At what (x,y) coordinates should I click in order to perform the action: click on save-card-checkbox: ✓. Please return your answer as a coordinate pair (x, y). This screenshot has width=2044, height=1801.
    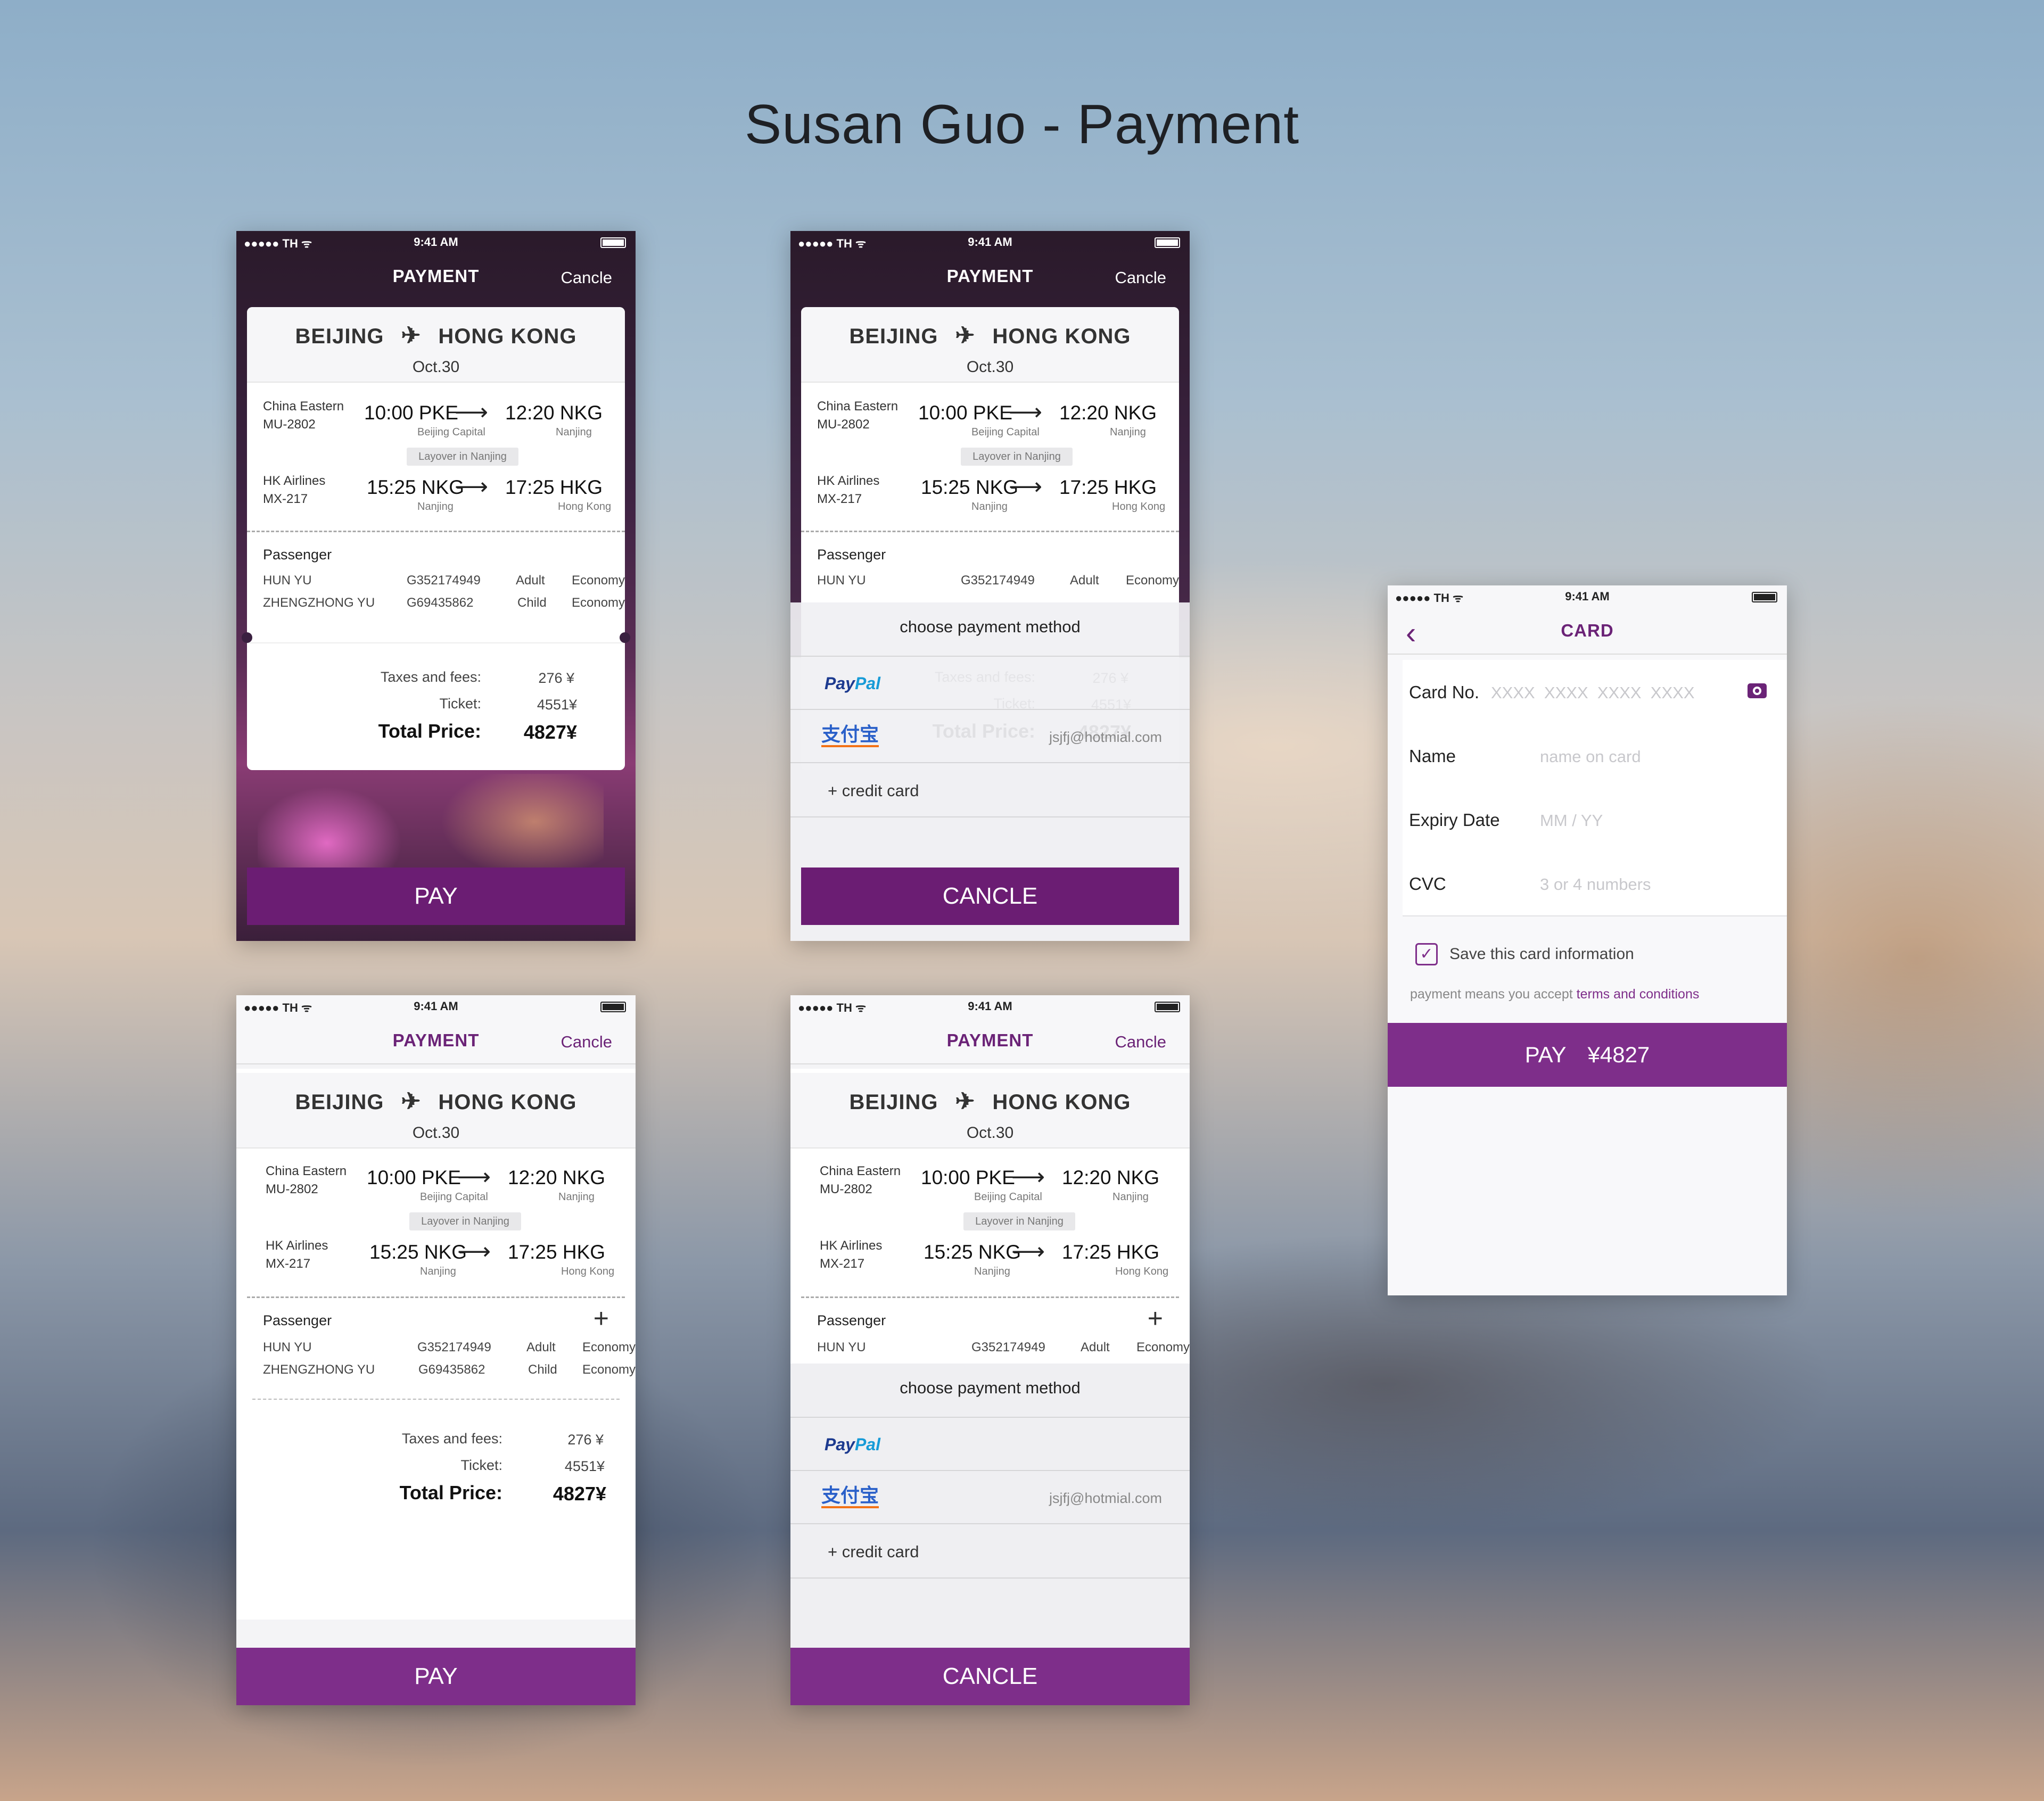
    Looking at the image, I should click on (1426, 954).